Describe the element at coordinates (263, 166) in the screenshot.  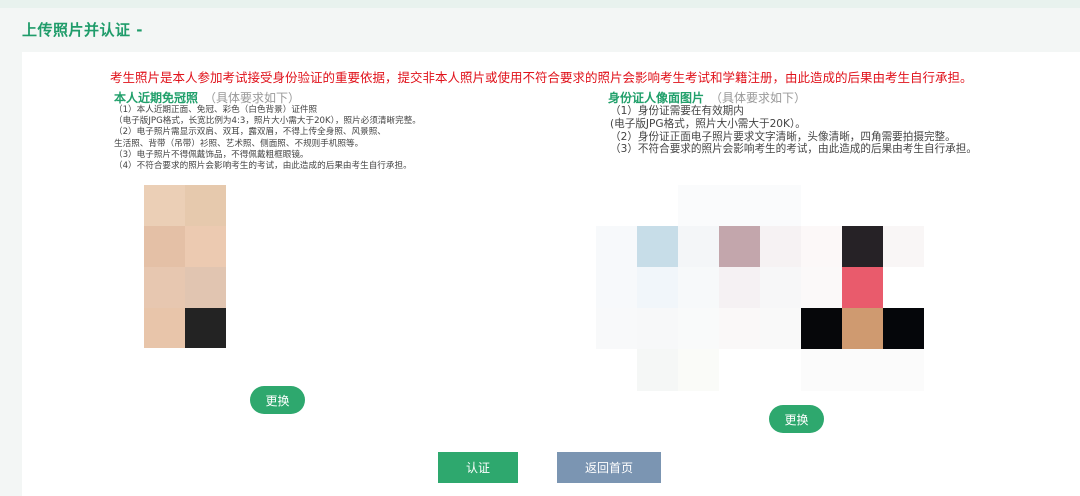
I see `left-requirement: （4）不符合要求的照片会影响考生的考试，由此造成的后果由考生自行承担。` at that location.